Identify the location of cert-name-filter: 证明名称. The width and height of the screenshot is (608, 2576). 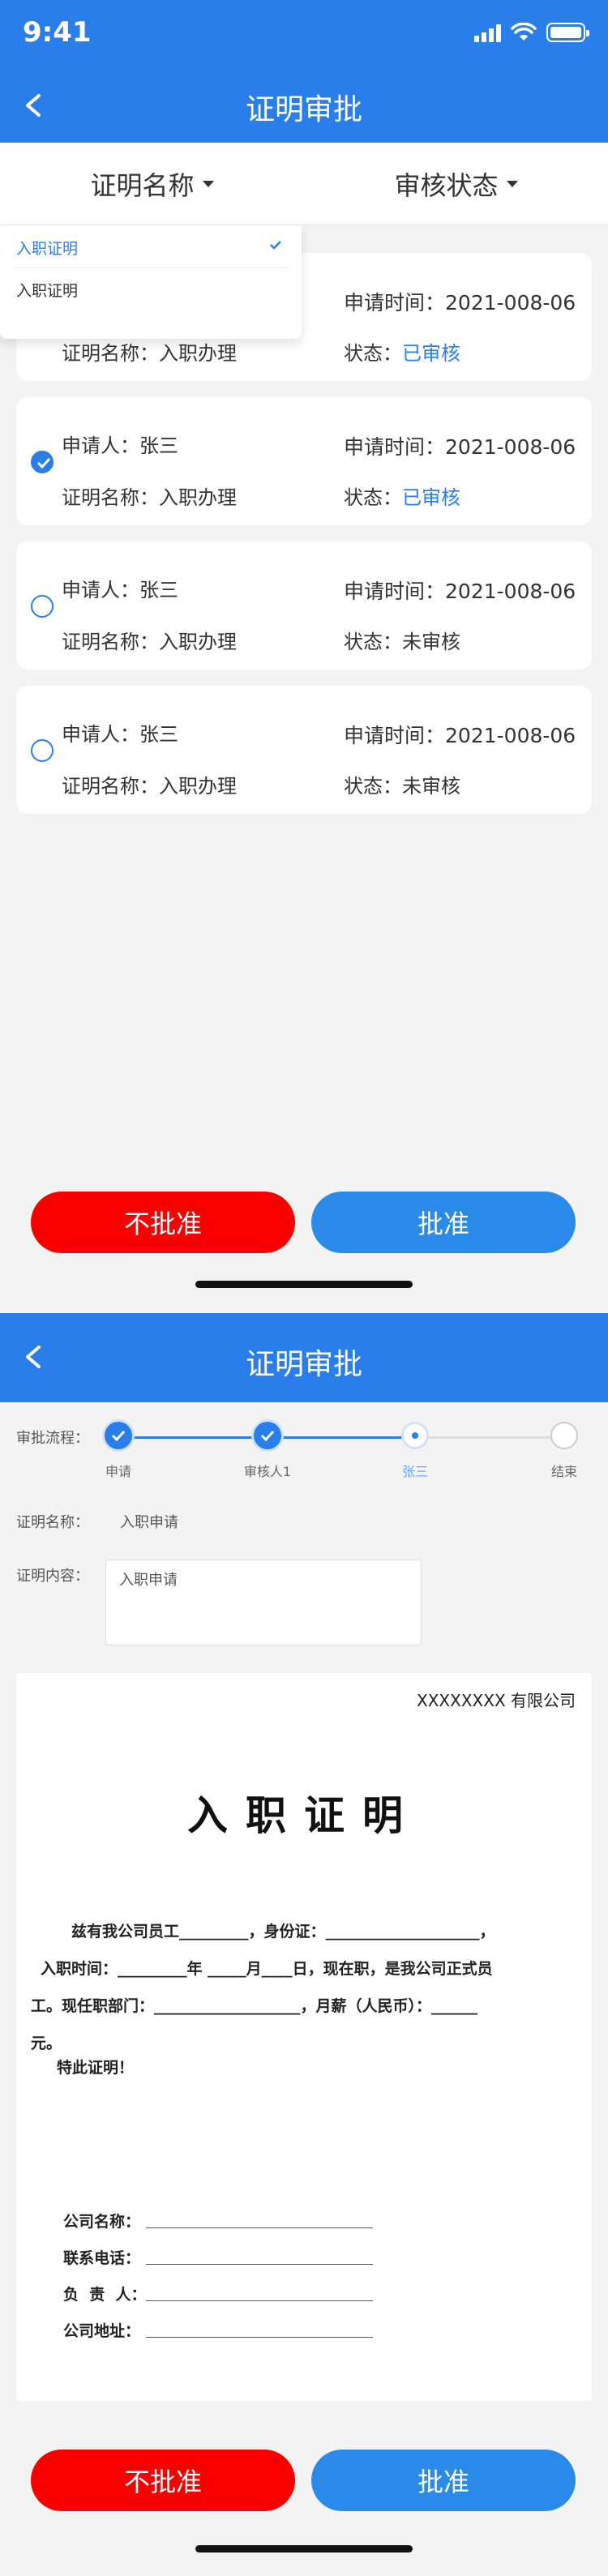
(152, 184).